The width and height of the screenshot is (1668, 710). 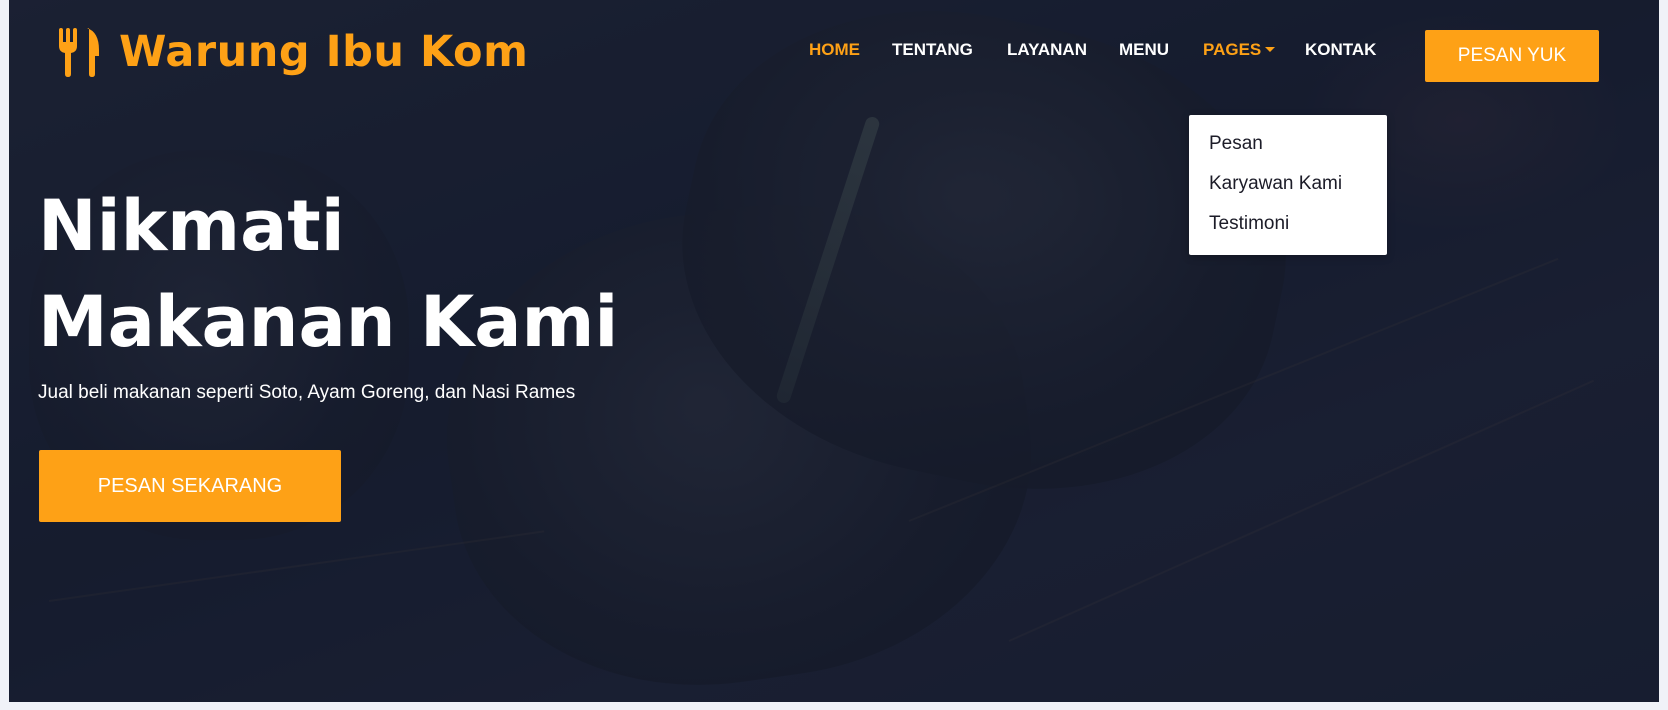 What do you see at coordinates (932, 50) in the screenshot?
I see `nav-tentang: TENTANG` at bounding box center [932, 50].